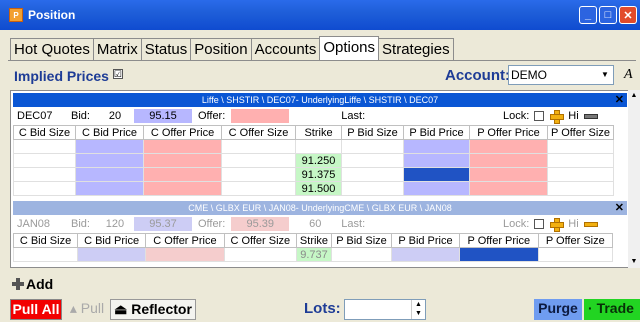 This screenshot has height=322, width=640. I want to click on tab-status: Status, so click(166, 49).